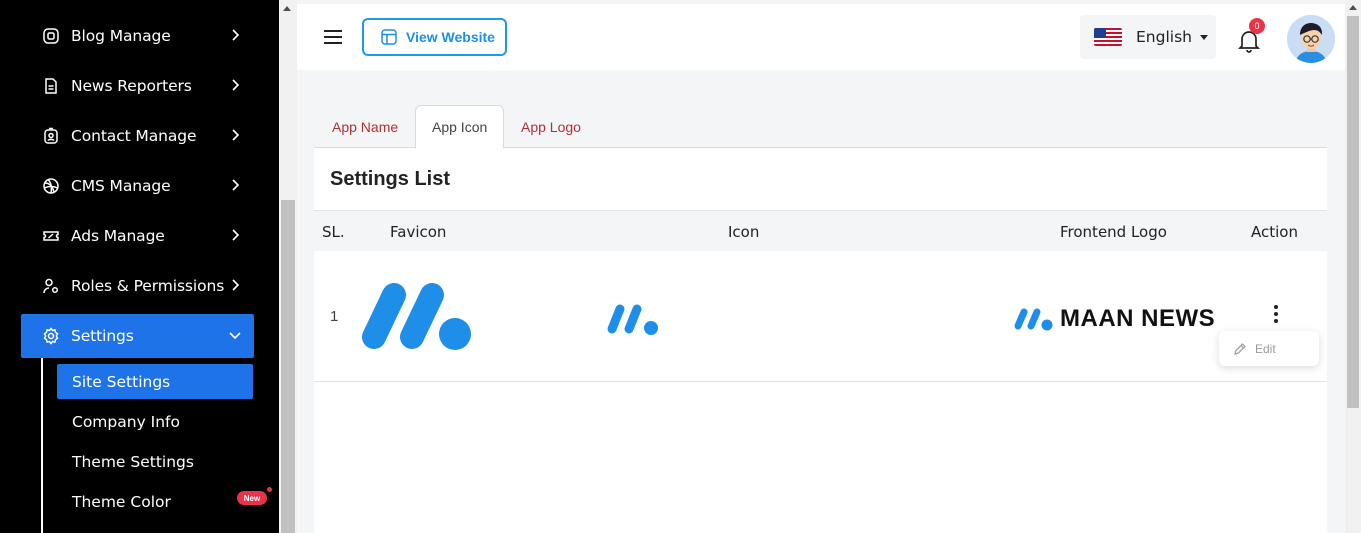 Image resolution: width=1361 pixels, height=533 pixels. I want to click on column-header-icon: Icon, so click(744, 232).